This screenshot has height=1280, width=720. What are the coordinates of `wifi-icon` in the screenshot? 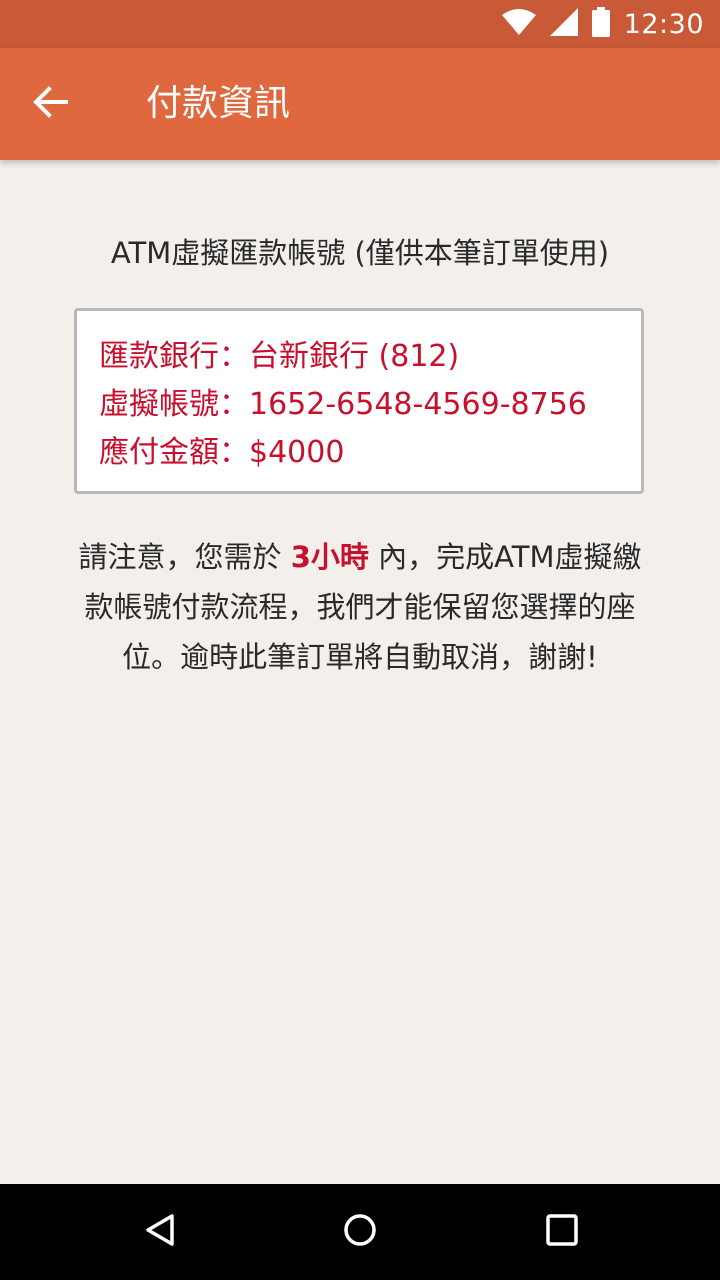 It's located at (518, 24).